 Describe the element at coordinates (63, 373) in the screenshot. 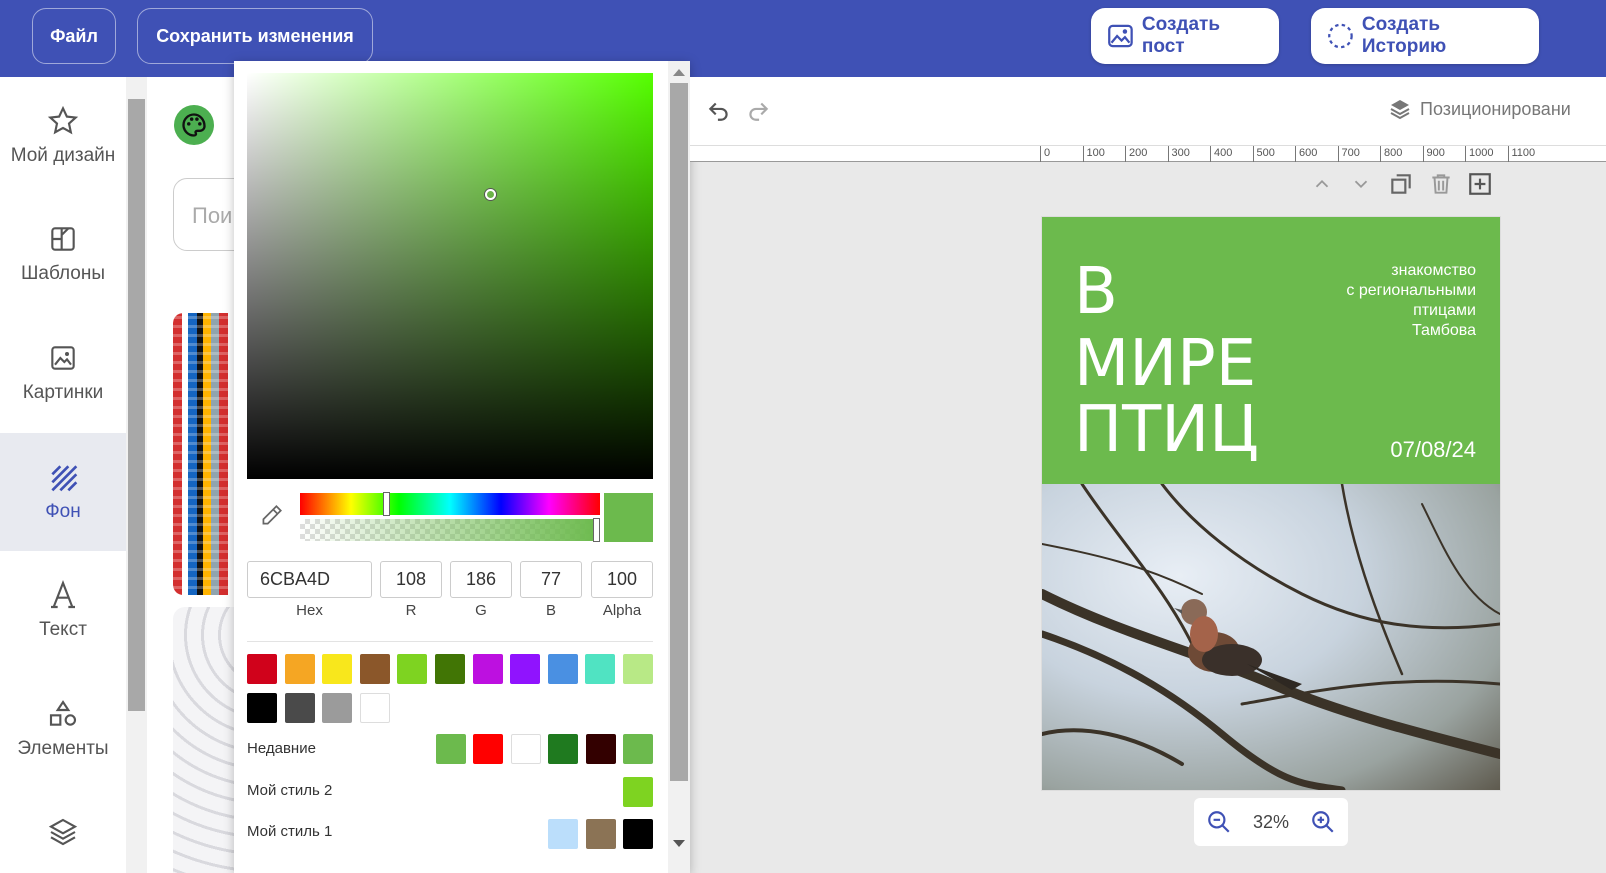

I see `sidebar-item-images: Картинки` at that location.